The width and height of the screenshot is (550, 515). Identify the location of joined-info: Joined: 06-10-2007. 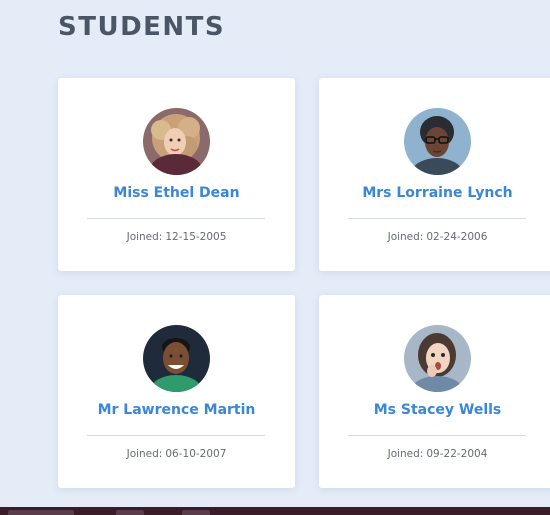
(176, 454).